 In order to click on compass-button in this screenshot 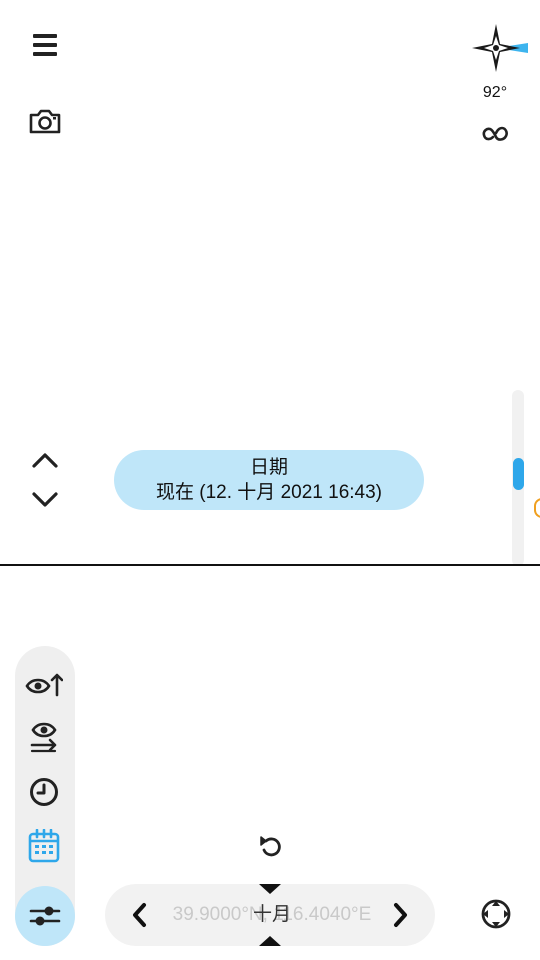, I will do `click(498, 48)`.